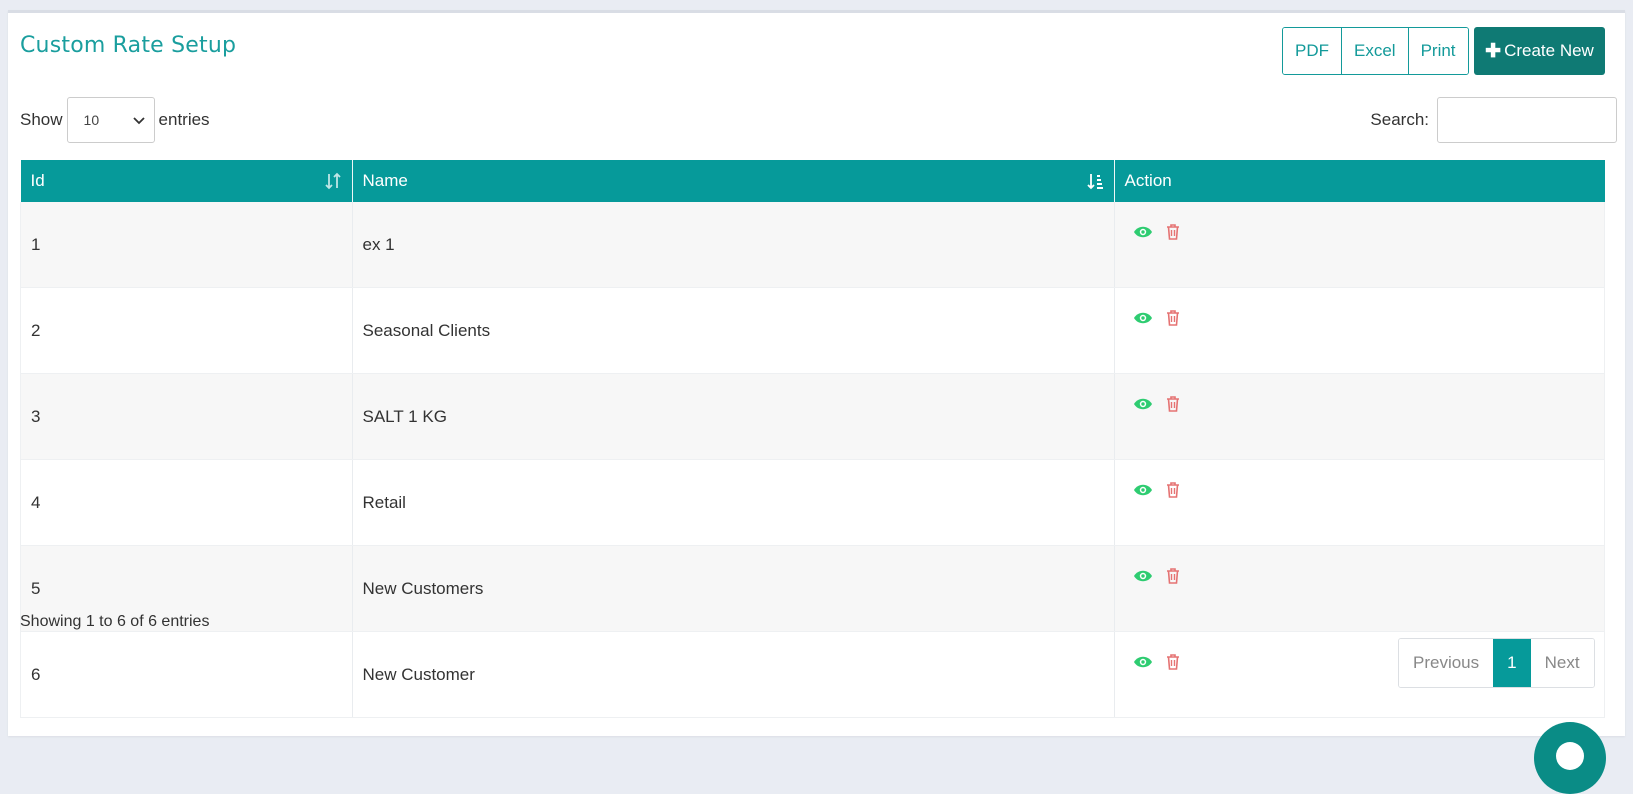 This screenshot has width=1633, height=794. I want to click on table-row: 1 ex 1, so click(812, 245).